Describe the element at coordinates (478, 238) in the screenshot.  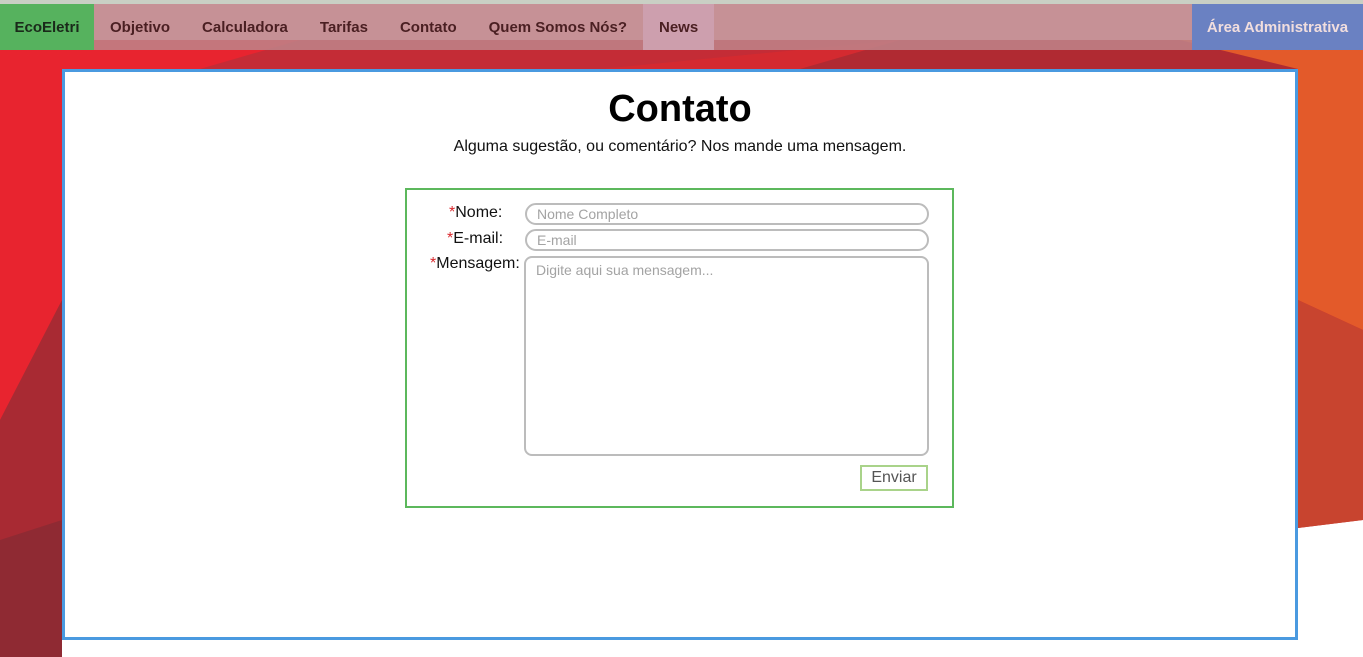
I see `email-label-text: E-mail:` at that location.